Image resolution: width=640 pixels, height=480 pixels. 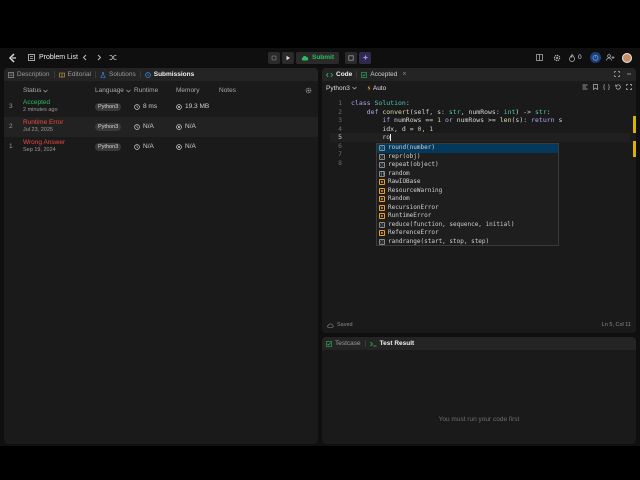 I want to click on reset-icon, so click(x=618, y=88).